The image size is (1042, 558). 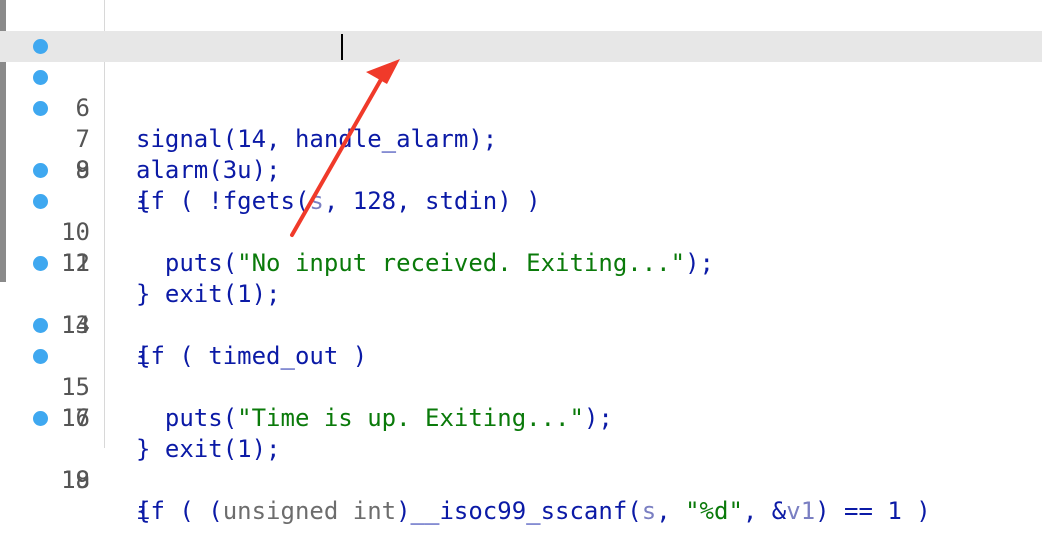 I want to click on text-cursor, so click(x=342, y=47).